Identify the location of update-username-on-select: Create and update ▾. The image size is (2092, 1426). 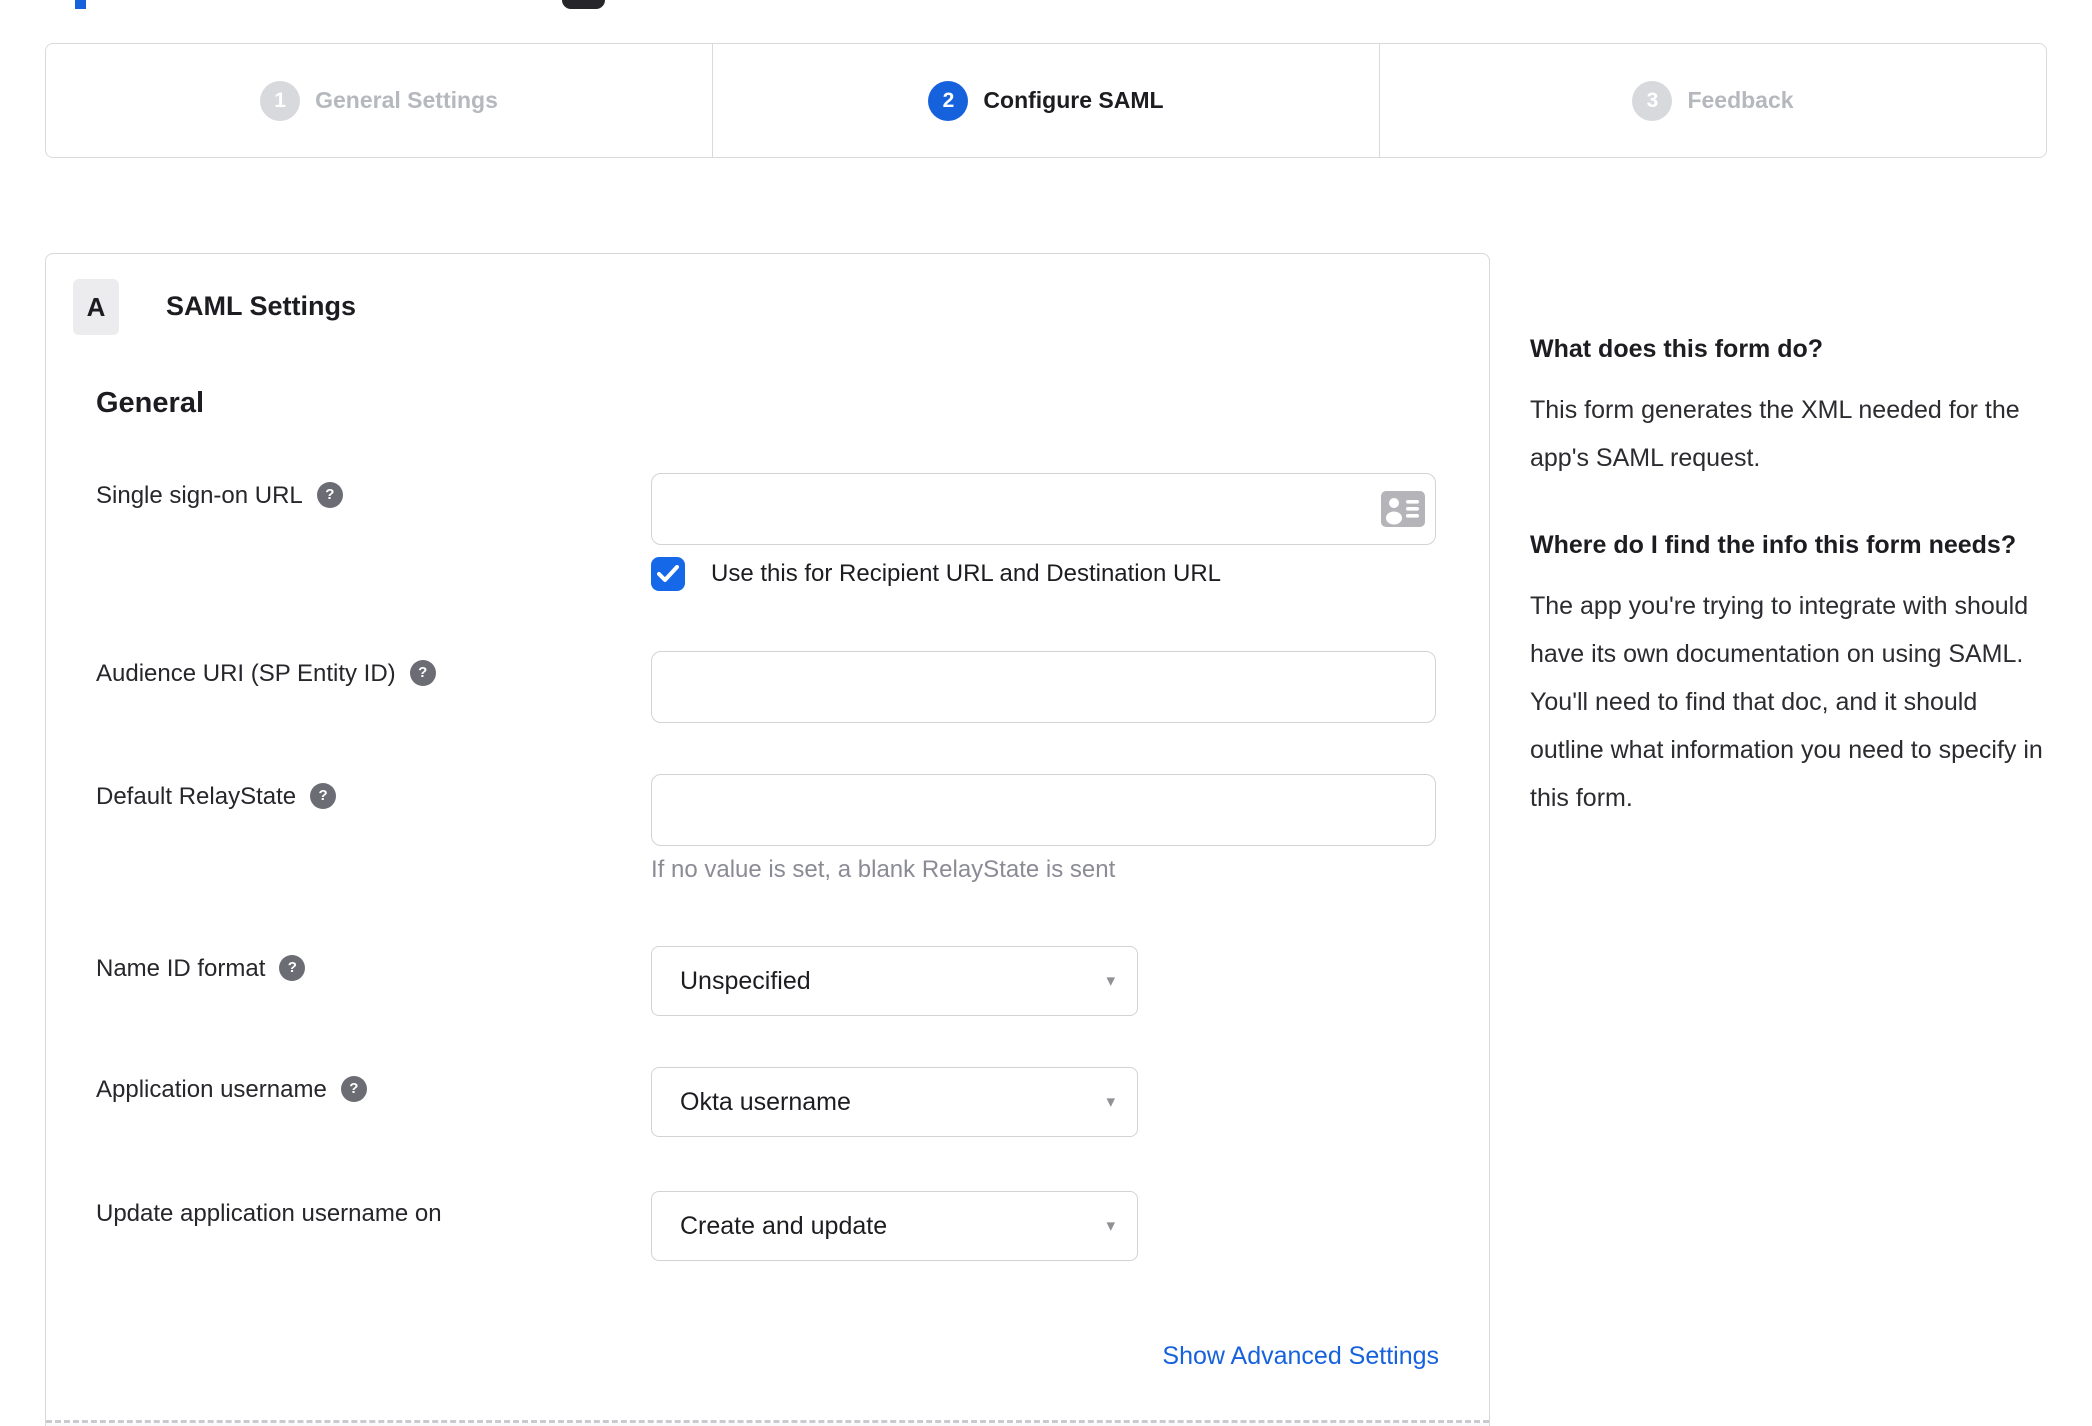
(894, 1226).